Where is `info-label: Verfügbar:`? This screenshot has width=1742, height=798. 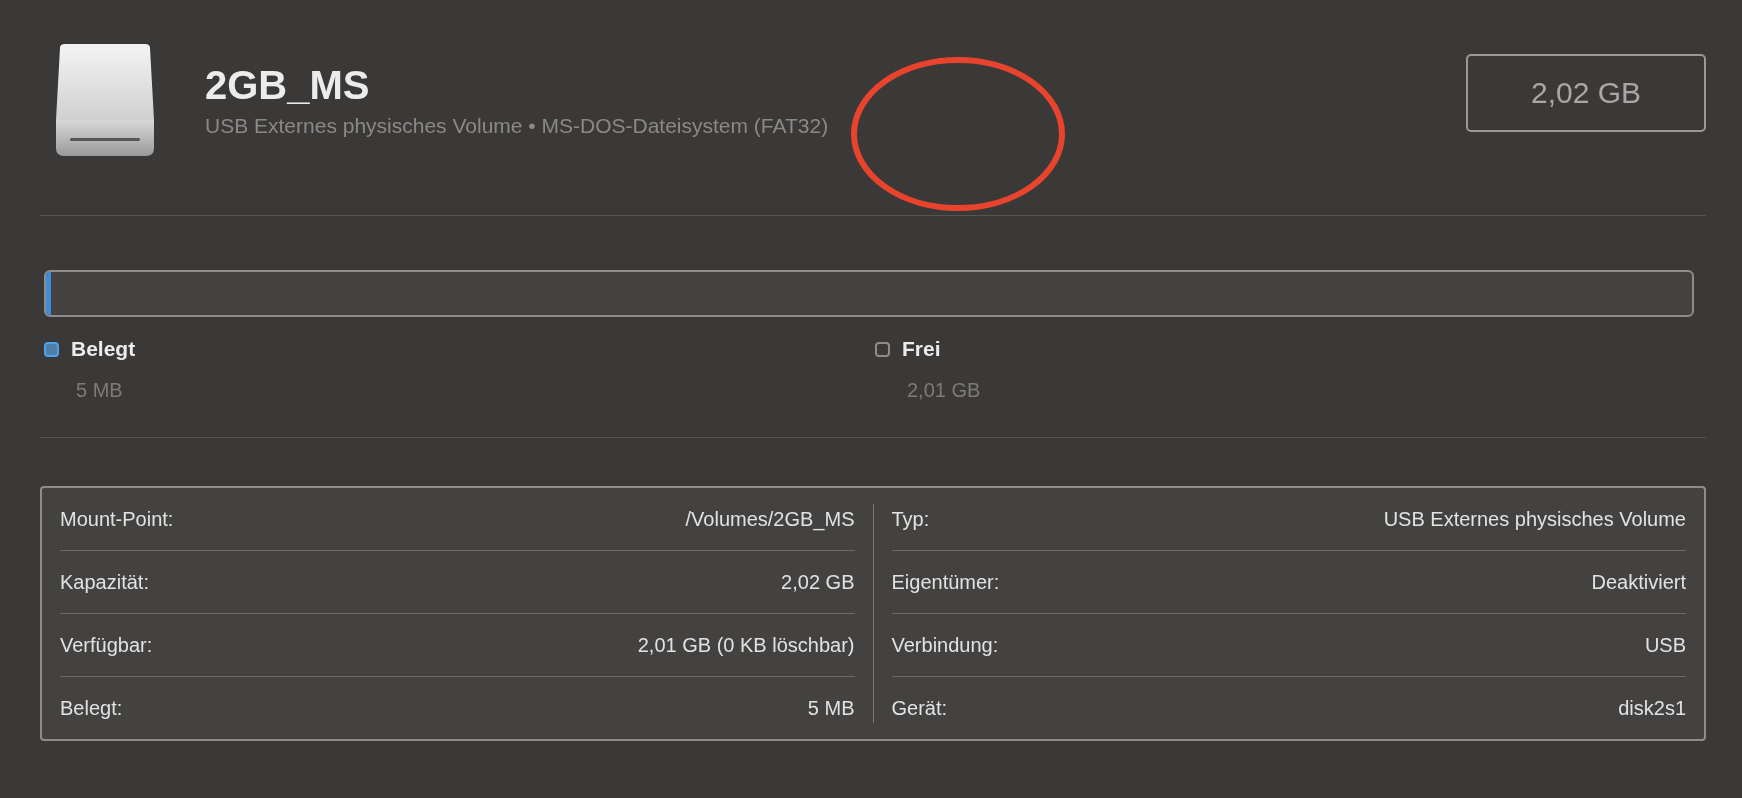
info-label: Verfügbar: is located at coordinates (106, 645).